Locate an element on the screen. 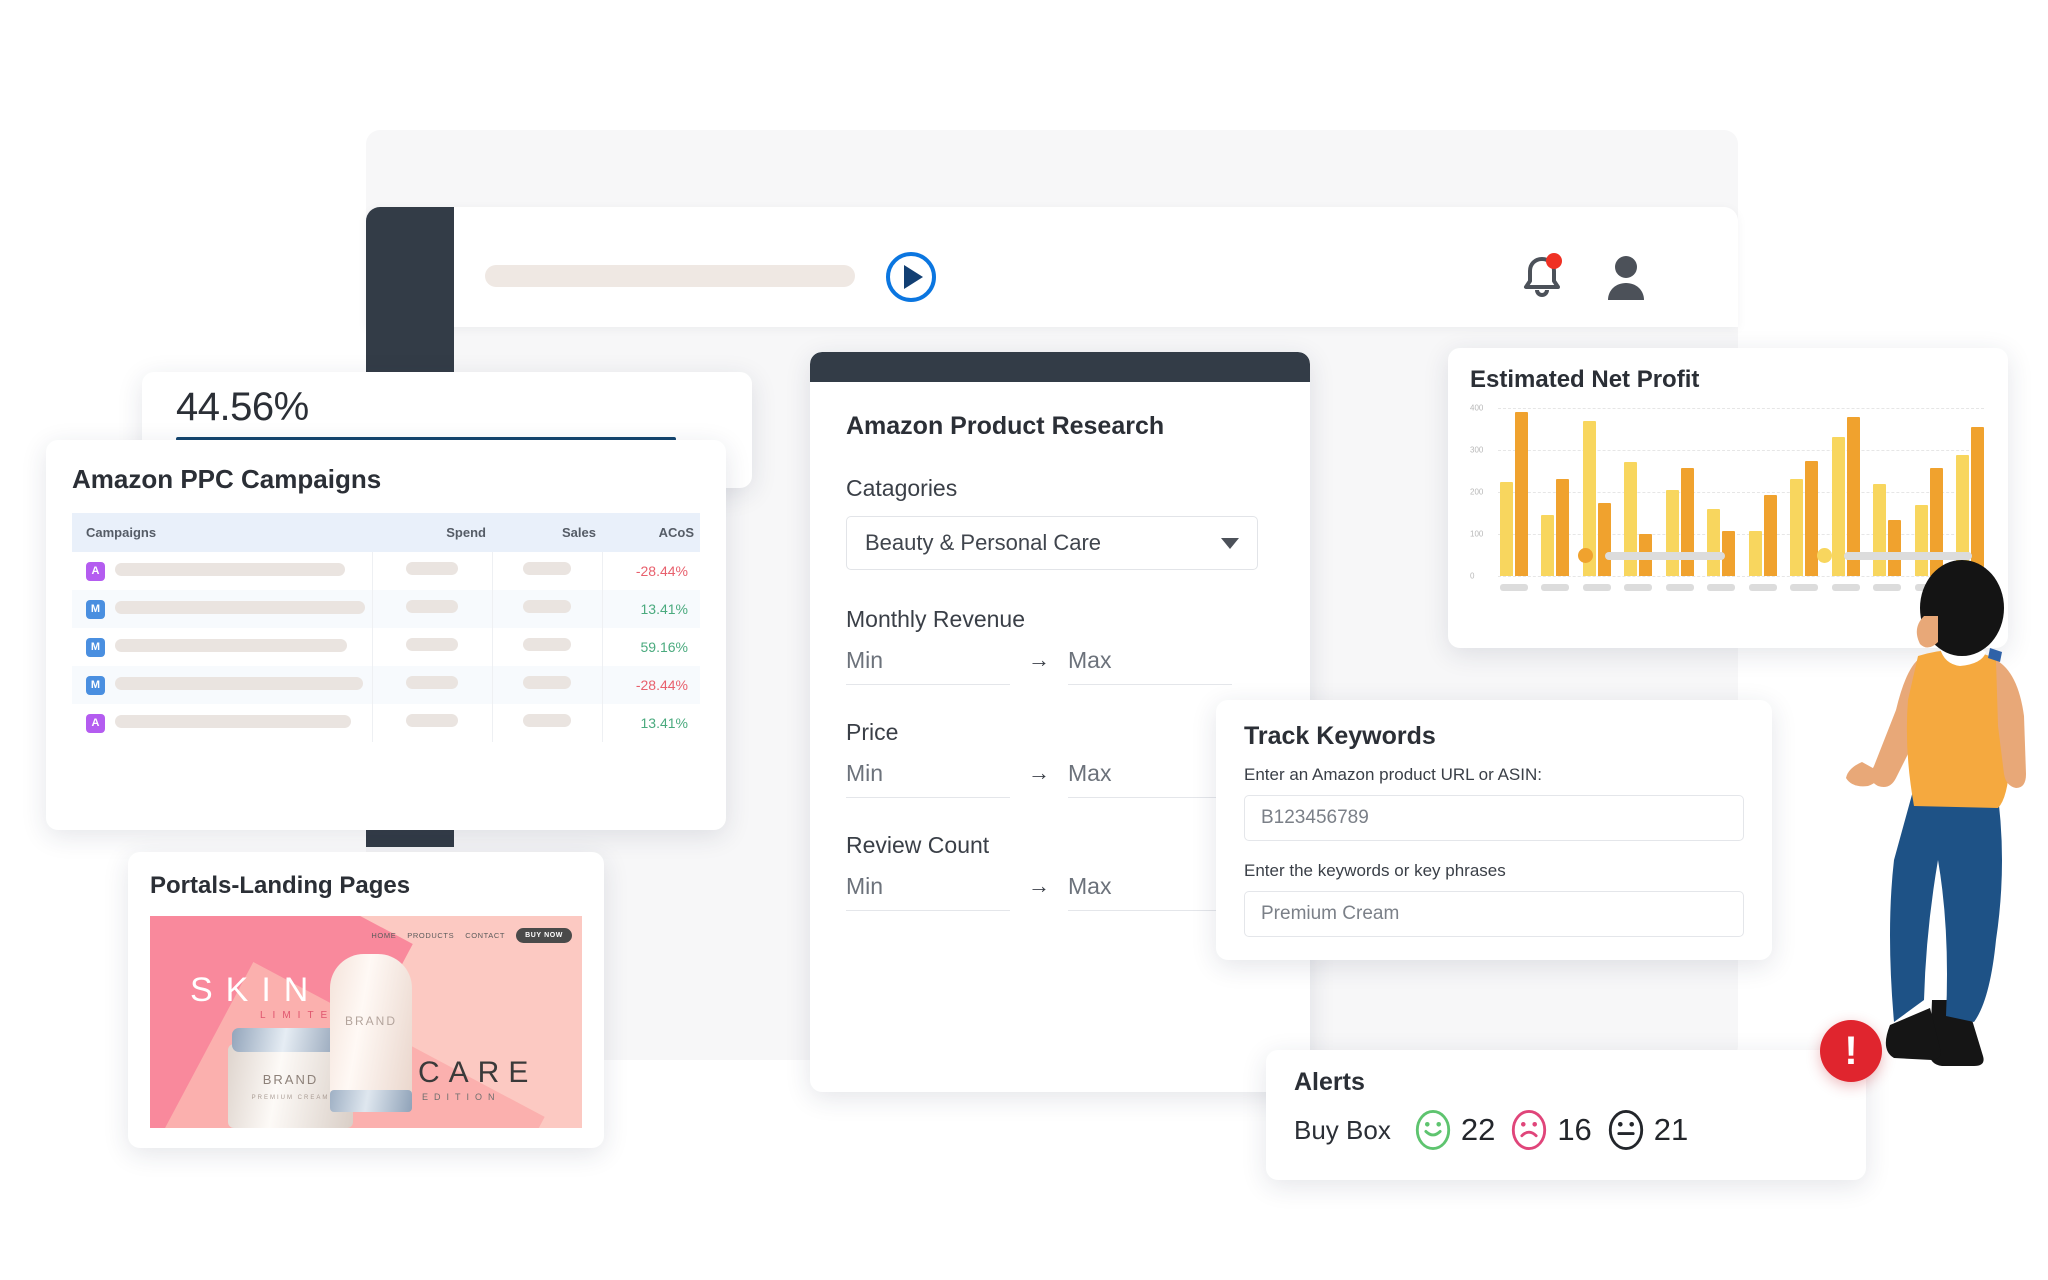 Image resolution: width=2048 pixels, height=1280 pixels. filter-label: Price is located at coordinates (872, 732).